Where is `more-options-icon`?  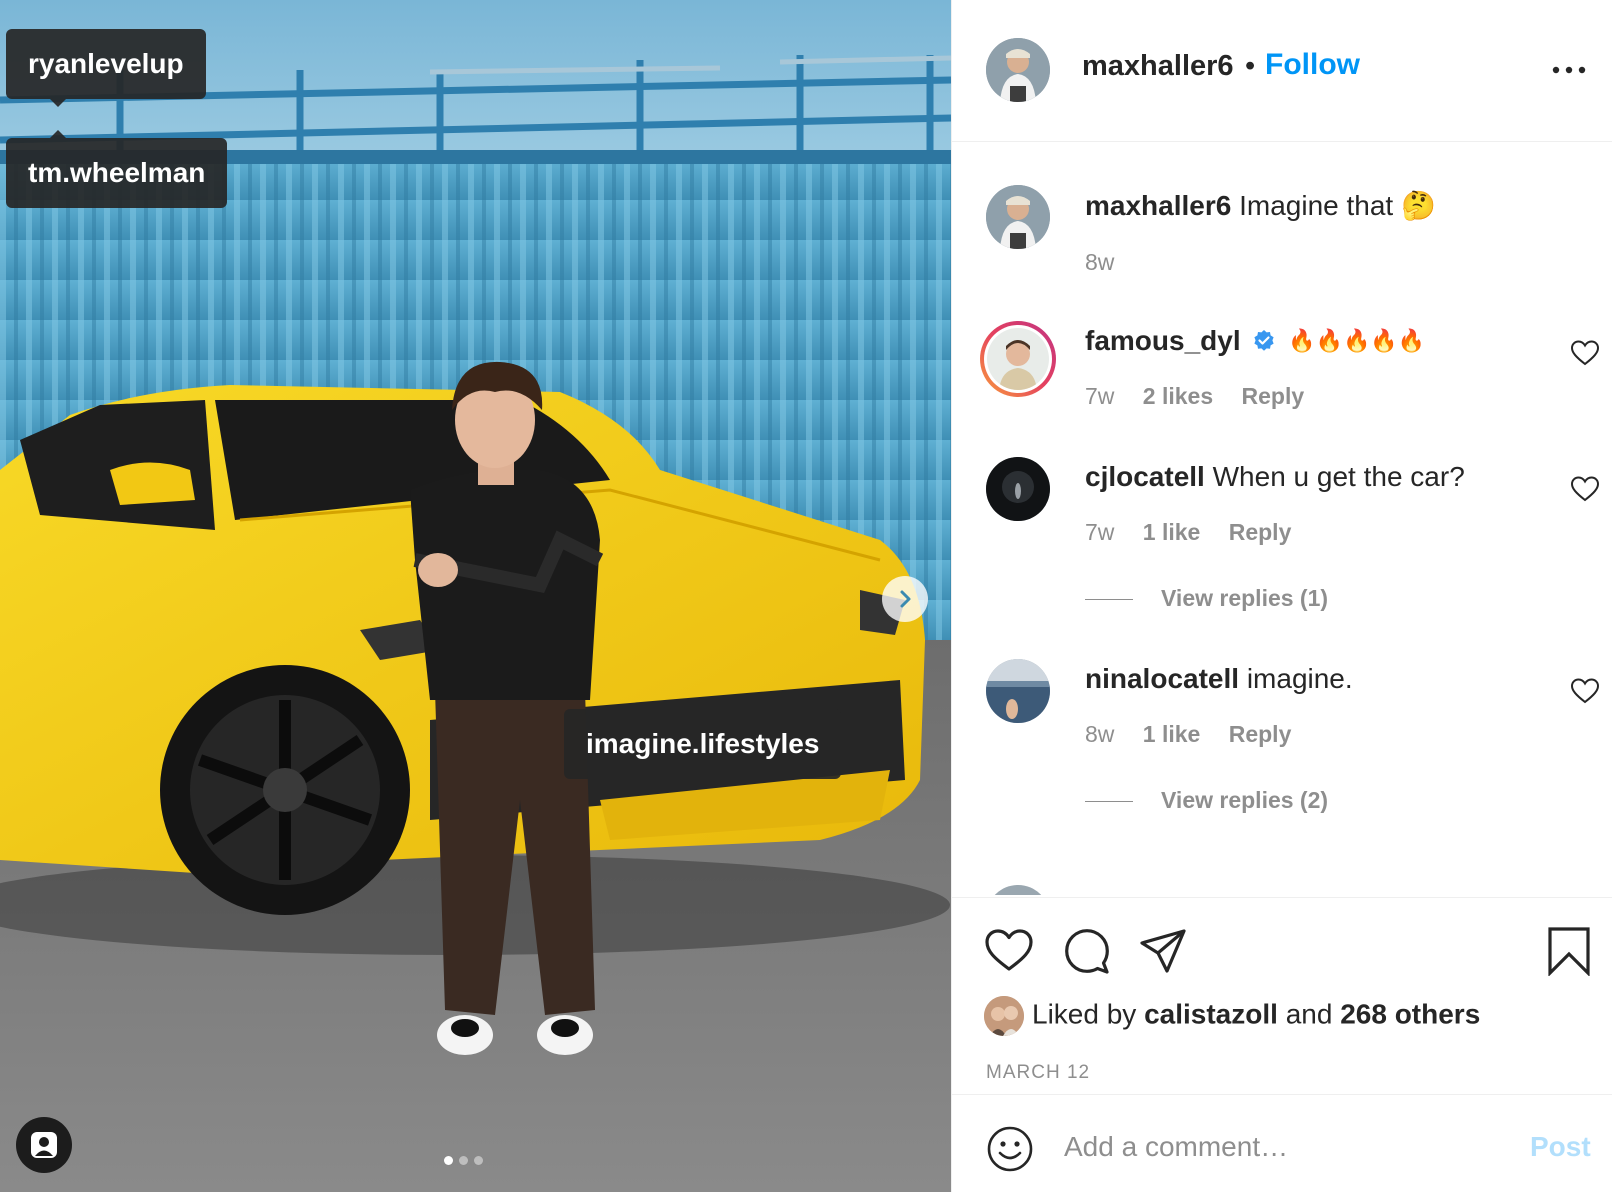
more-options-icon is located at coordinates (1569, 70).